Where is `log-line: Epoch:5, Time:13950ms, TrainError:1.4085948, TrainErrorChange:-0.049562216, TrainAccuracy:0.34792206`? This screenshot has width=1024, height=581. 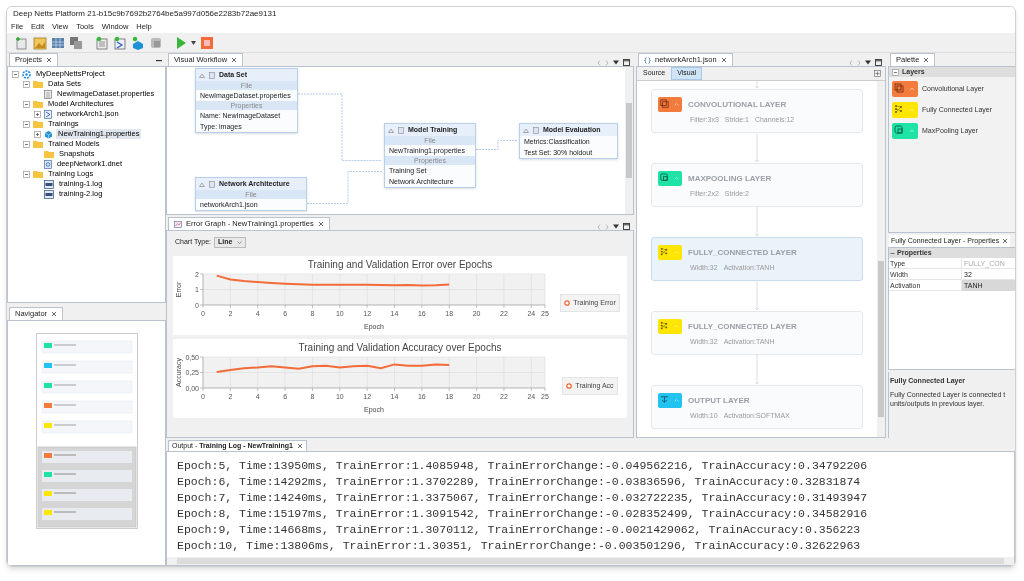
log-line: Epoch:5, Time:13950ms, TrainError:1.4085948, TrainErrorChange:-0.049562216, TrainAccuracy:0.34792206 is located at coordinates (523, 466).